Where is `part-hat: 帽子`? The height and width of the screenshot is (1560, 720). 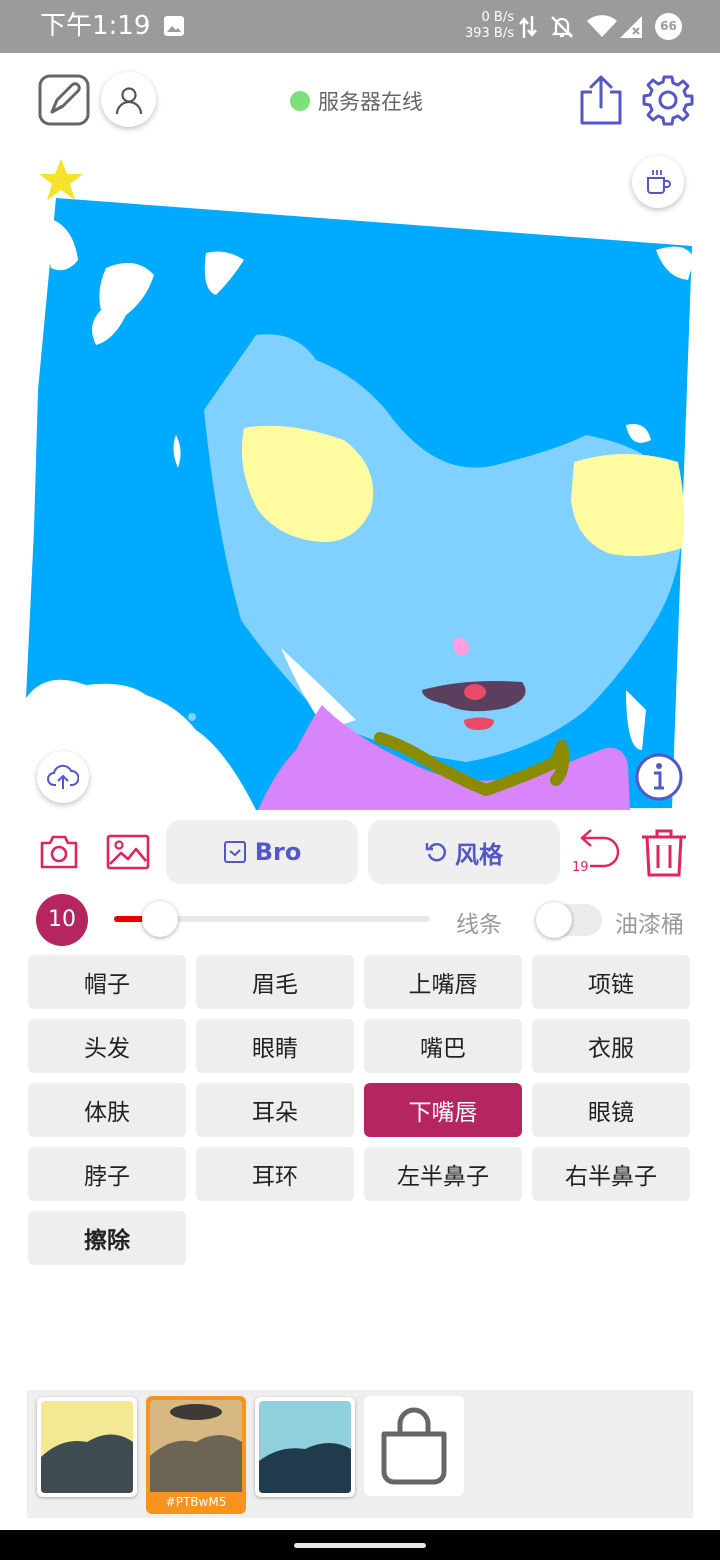
part-hat: 帽子 is located at coordinates (107, 982).